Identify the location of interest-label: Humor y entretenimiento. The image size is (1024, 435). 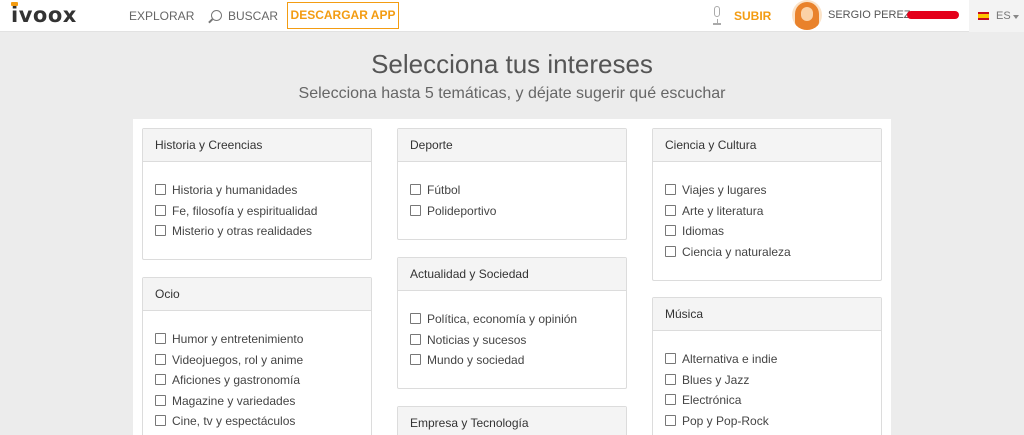
(238, 339).